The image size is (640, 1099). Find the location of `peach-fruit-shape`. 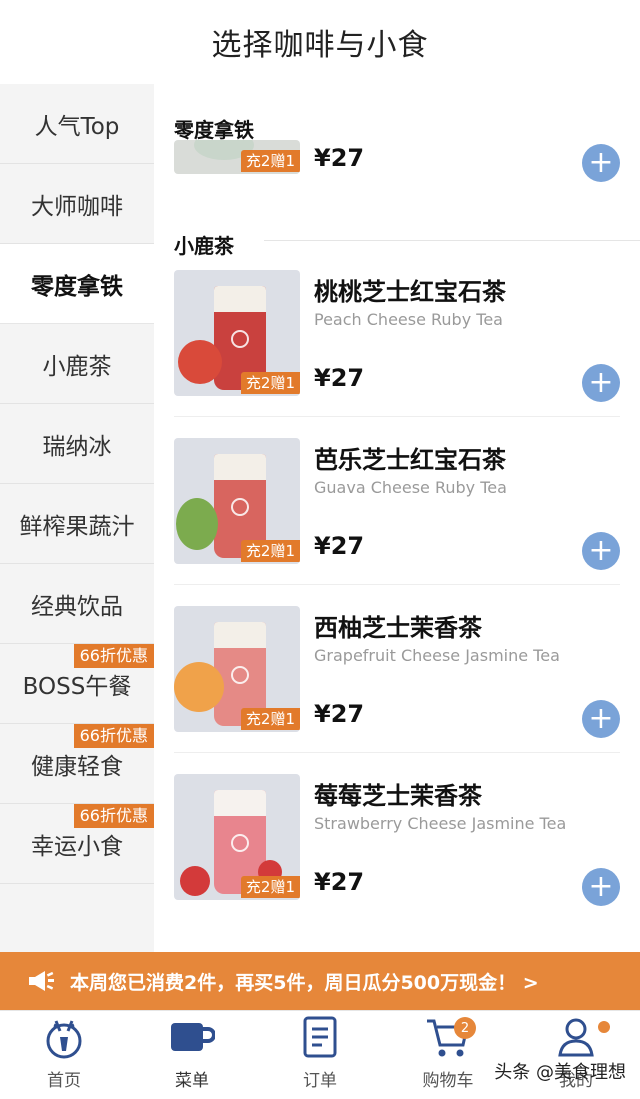

peach-fruit-shape is located at coordinates (200, 362).